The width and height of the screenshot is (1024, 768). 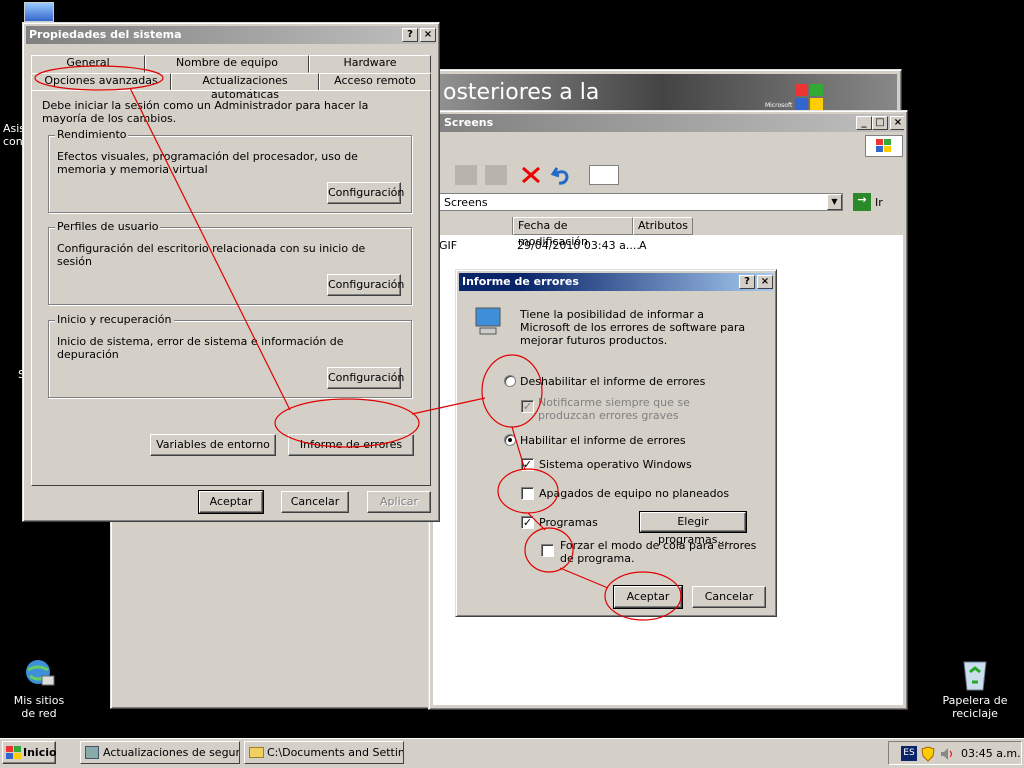 What do you see at coordinates (928, 754) in the screenshot?
I see `security-shield-icon` at bounding box center [928, 754].